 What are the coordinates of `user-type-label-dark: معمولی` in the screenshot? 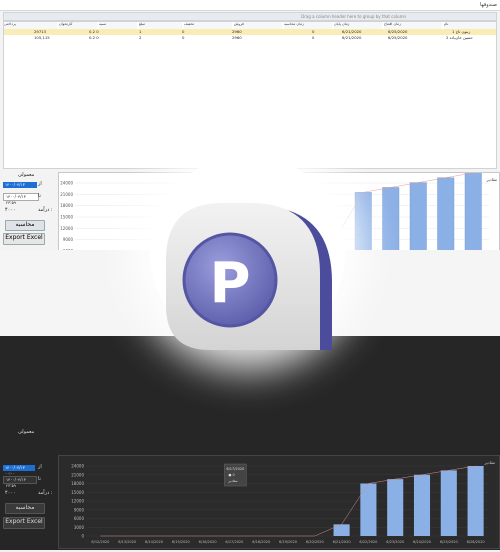 It's located at (26, 432).